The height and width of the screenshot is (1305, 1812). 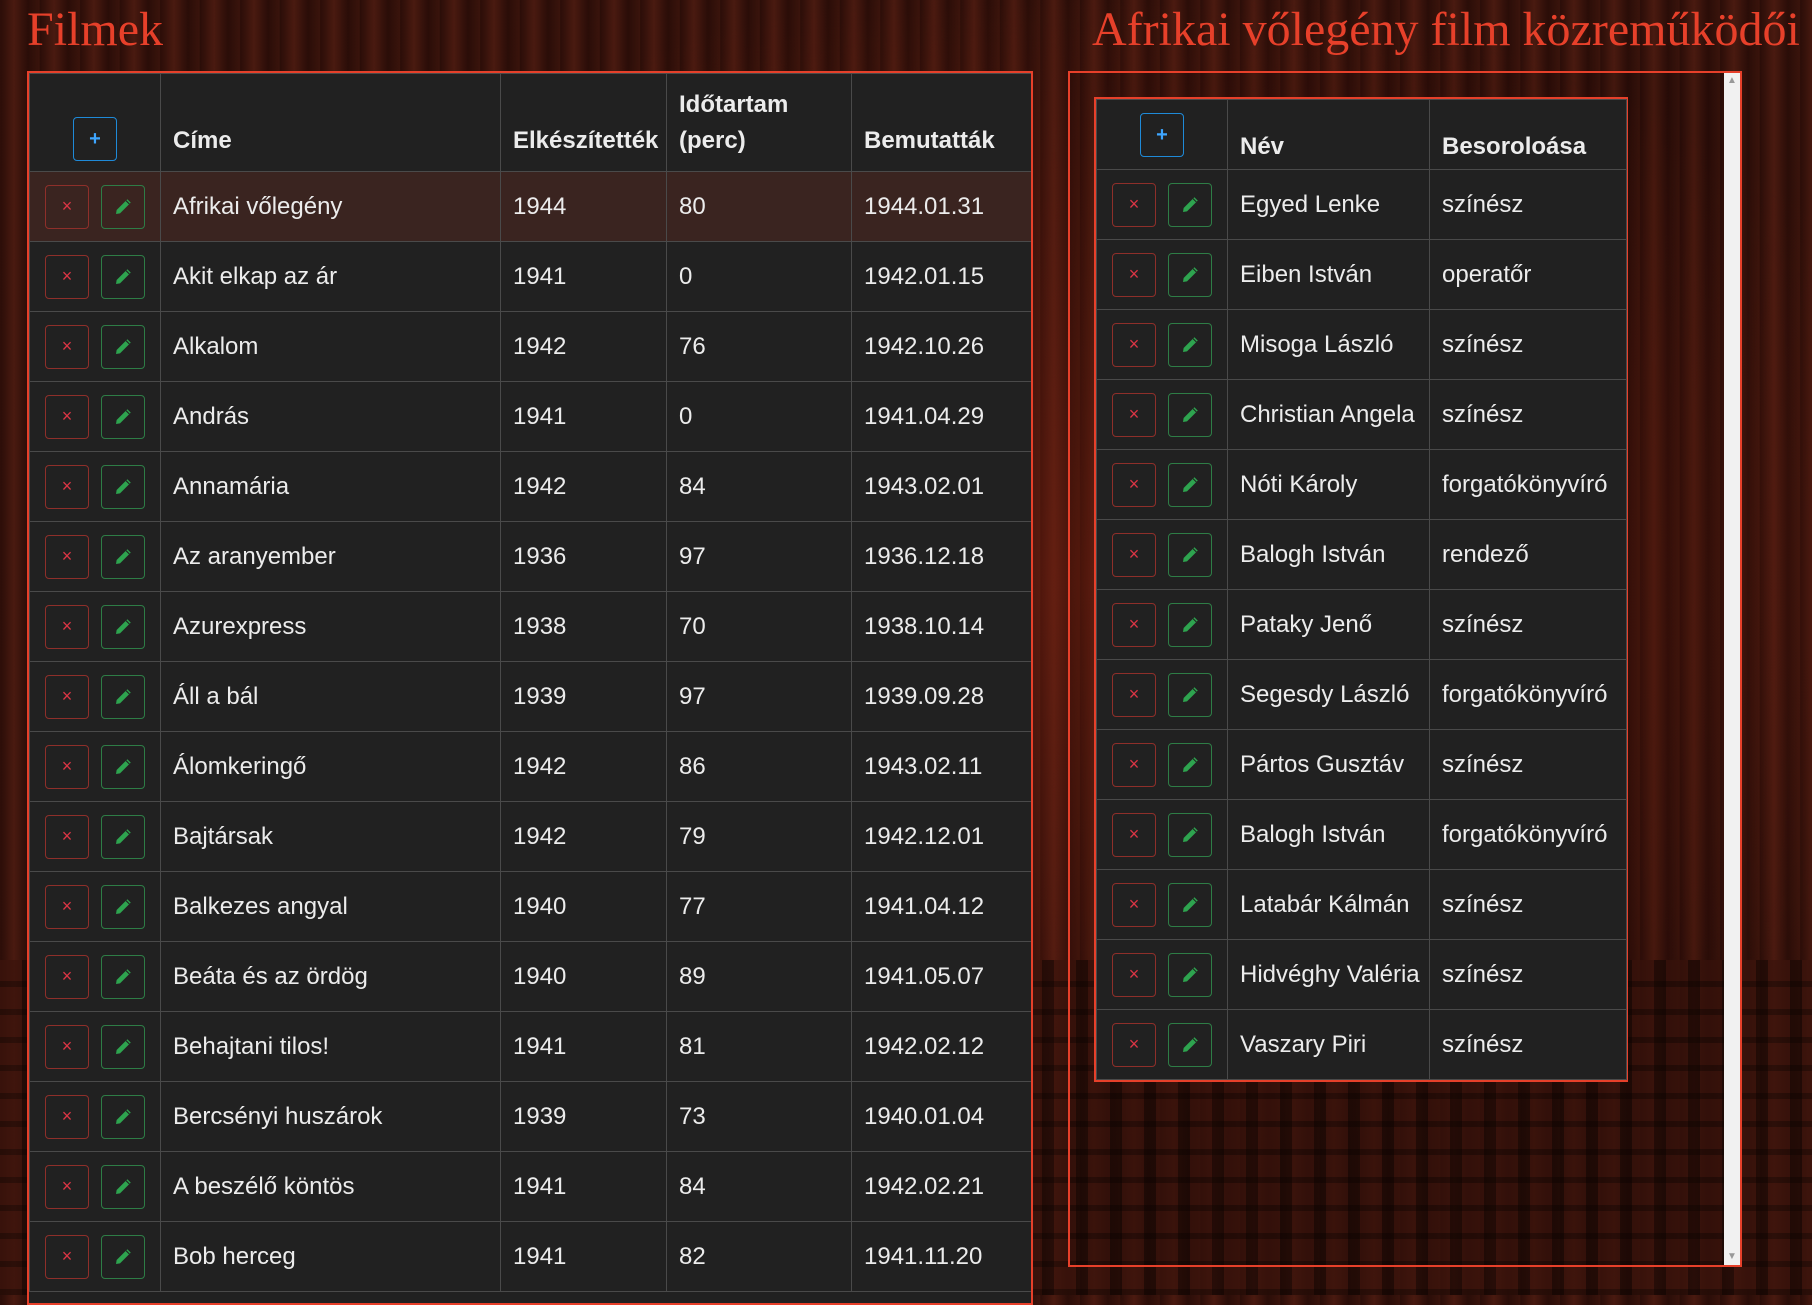 I want to click on table-row: × Segesdy László forgatókönyvíró, so click(x=1361, y=694).